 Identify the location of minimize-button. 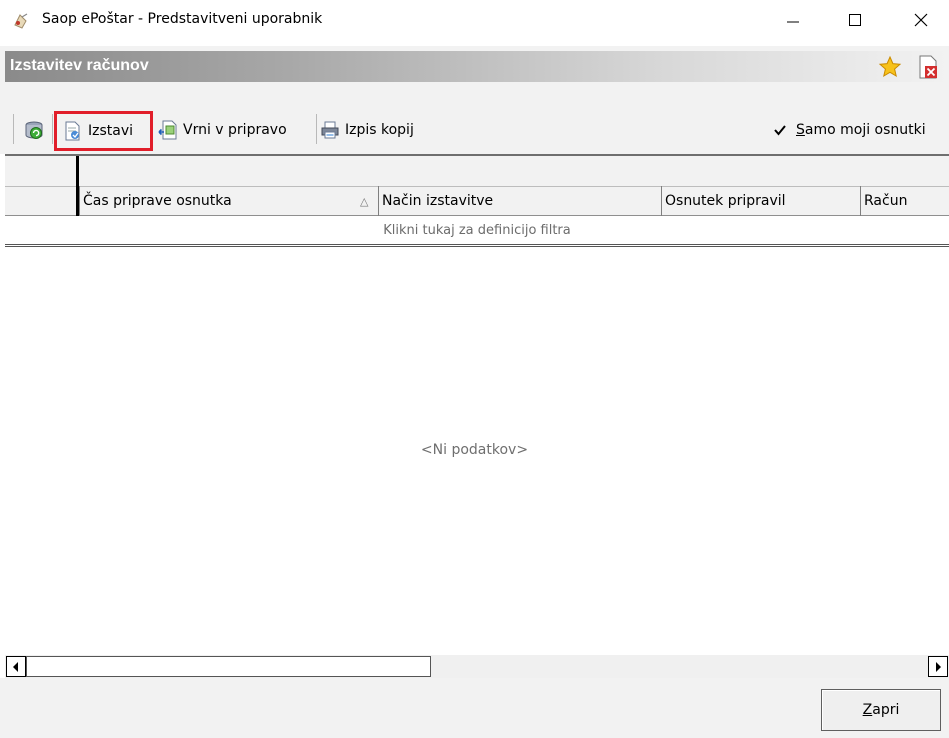
(793, 20).